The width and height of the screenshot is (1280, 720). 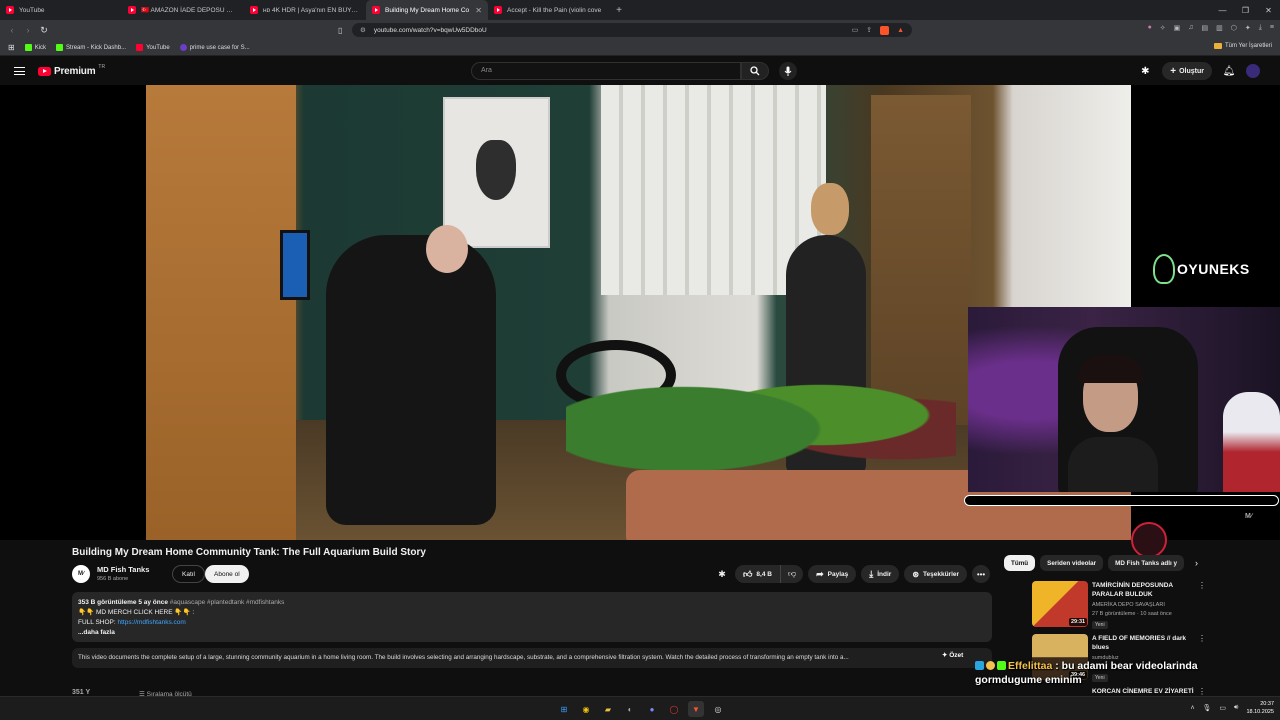 I want to click on opera-icon: ◯, so click(x=674, y=709).